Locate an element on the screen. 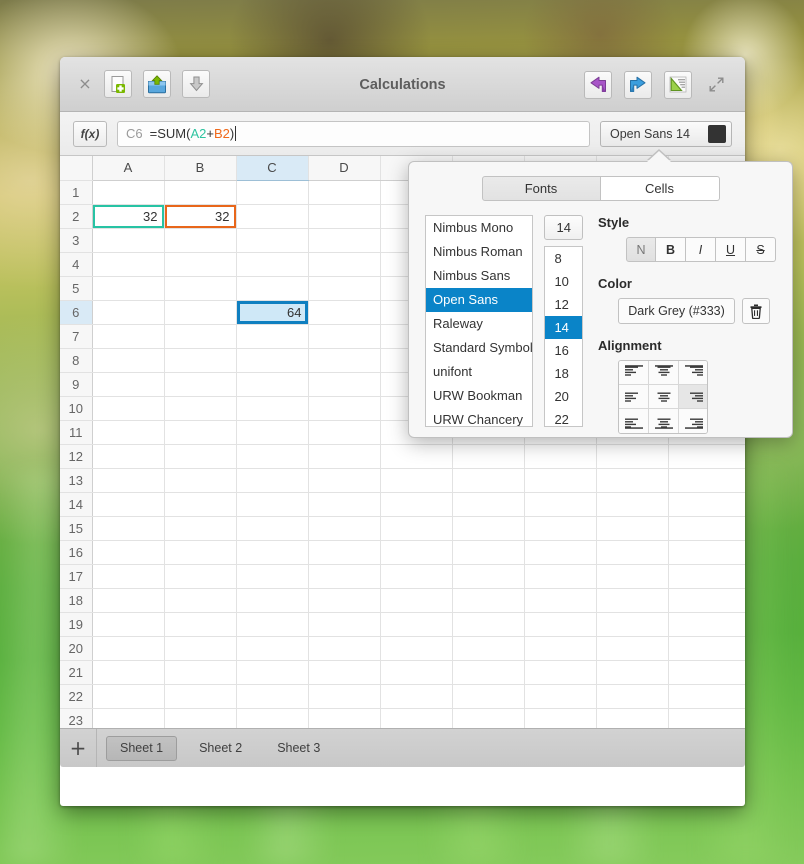  style-underline-button: U is located at coordinates (731, 249).